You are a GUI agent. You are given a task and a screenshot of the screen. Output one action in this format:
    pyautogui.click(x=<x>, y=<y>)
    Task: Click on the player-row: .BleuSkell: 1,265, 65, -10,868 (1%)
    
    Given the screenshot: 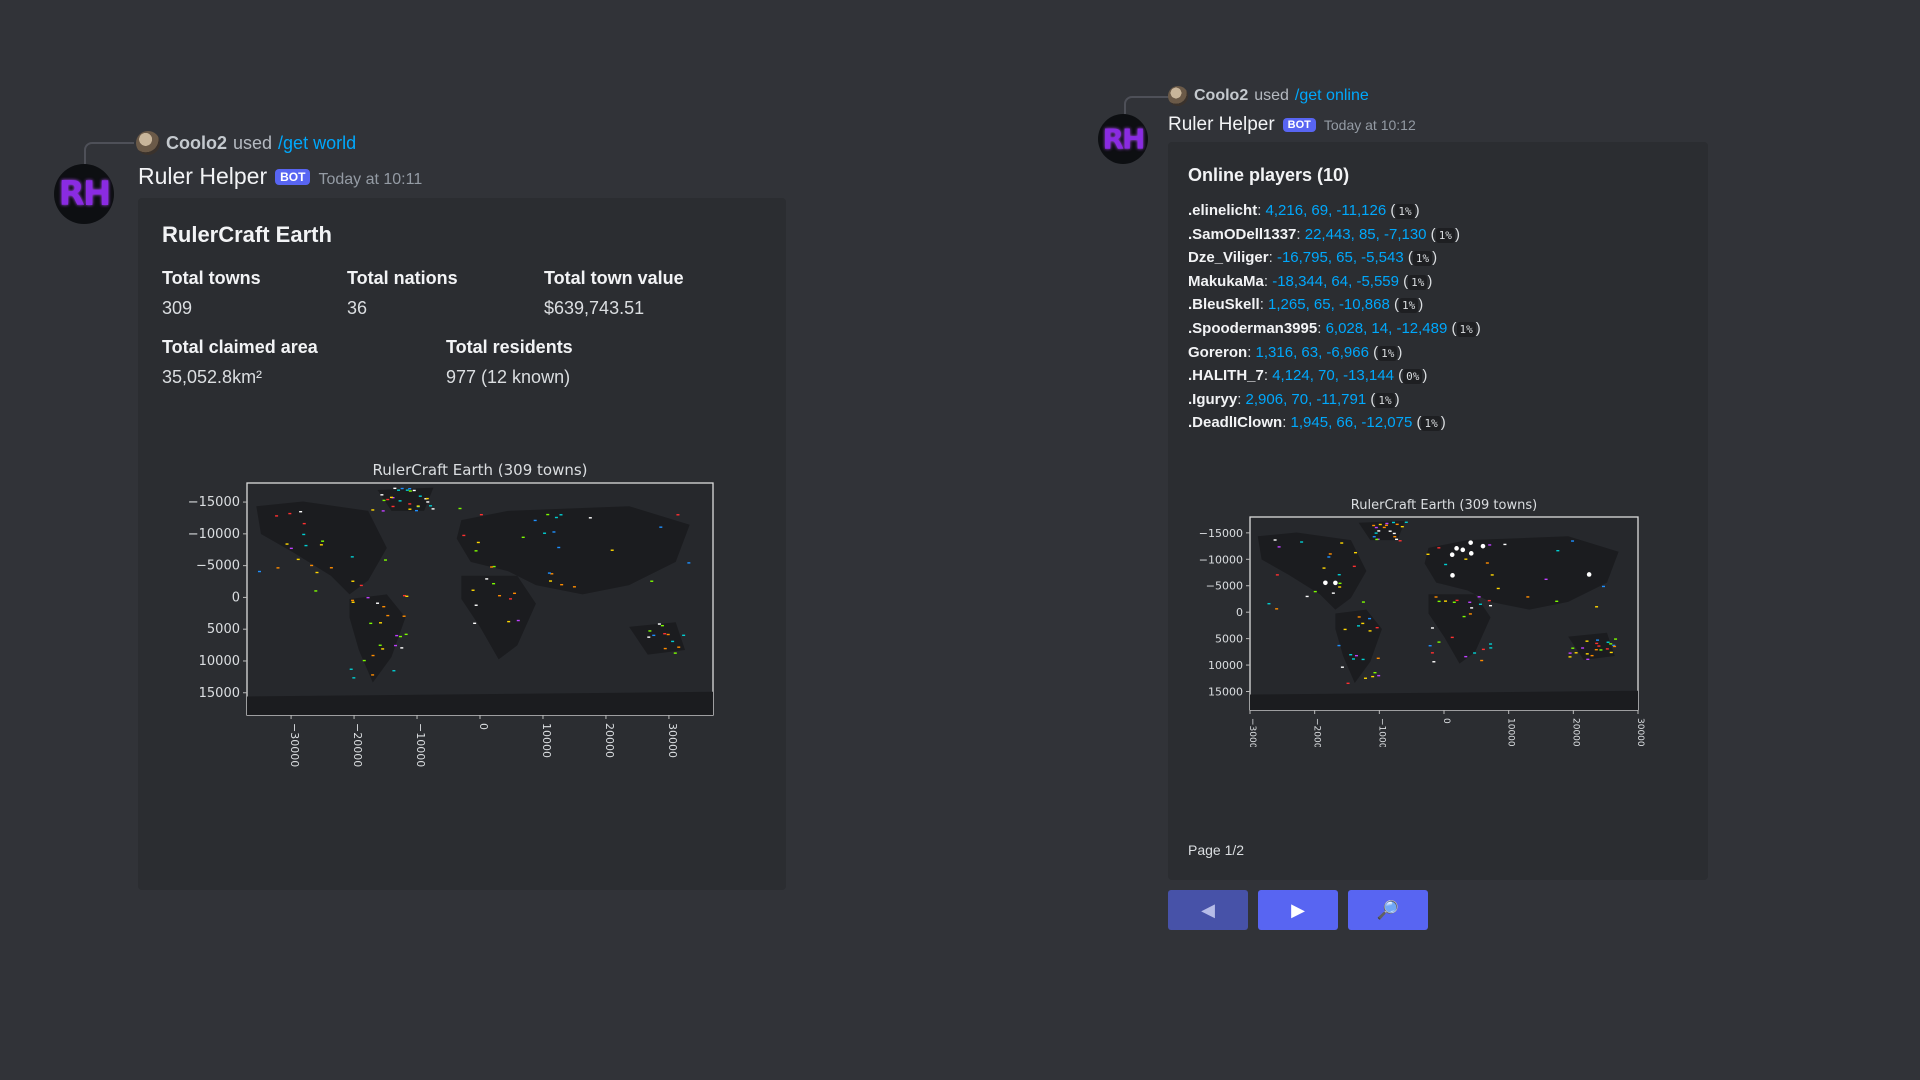 What is the action you would take?
    pyautogui.click(x=1306, y=305)
    